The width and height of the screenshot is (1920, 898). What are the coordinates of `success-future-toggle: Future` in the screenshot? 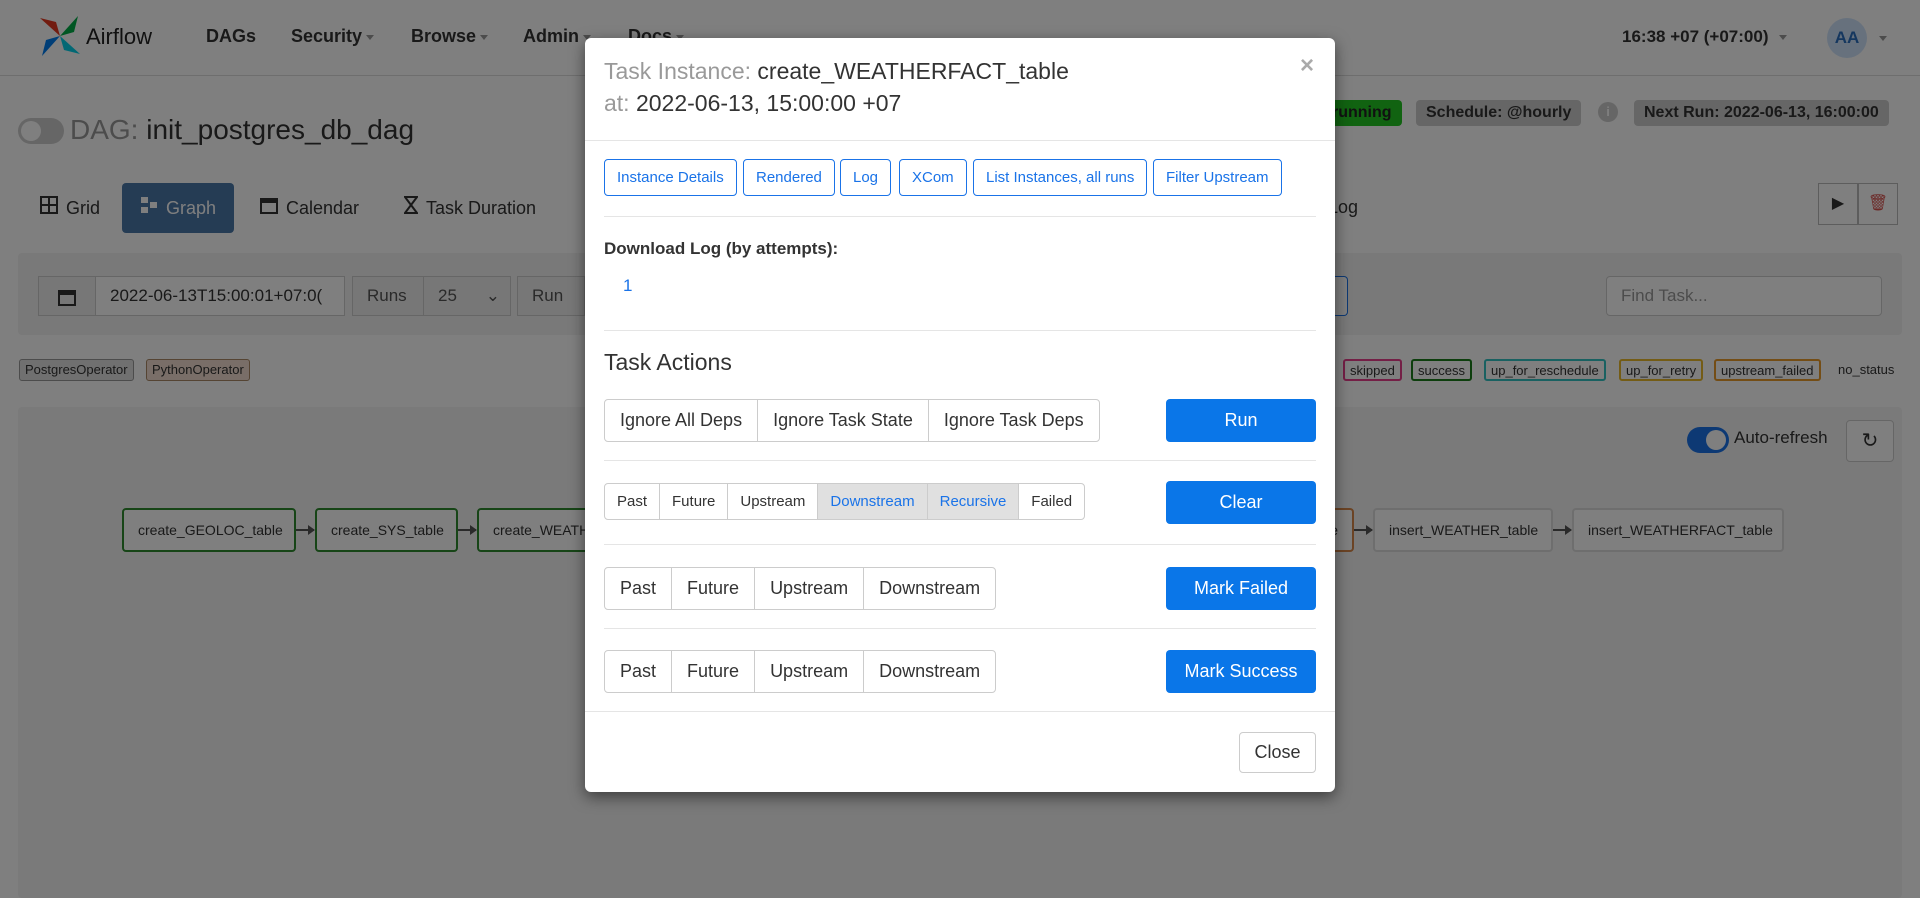 It's located at (713, 671).